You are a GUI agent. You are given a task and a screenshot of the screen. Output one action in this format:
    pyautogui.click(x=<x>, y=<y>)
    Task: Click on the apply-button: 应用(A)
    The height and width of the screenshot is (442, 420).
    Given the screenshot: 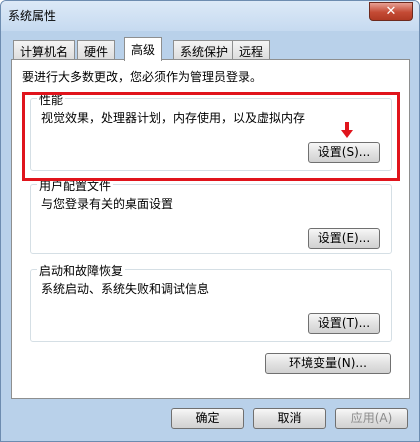 What is the action you would take?
    pyautogui.click(x=371, y=418)
    